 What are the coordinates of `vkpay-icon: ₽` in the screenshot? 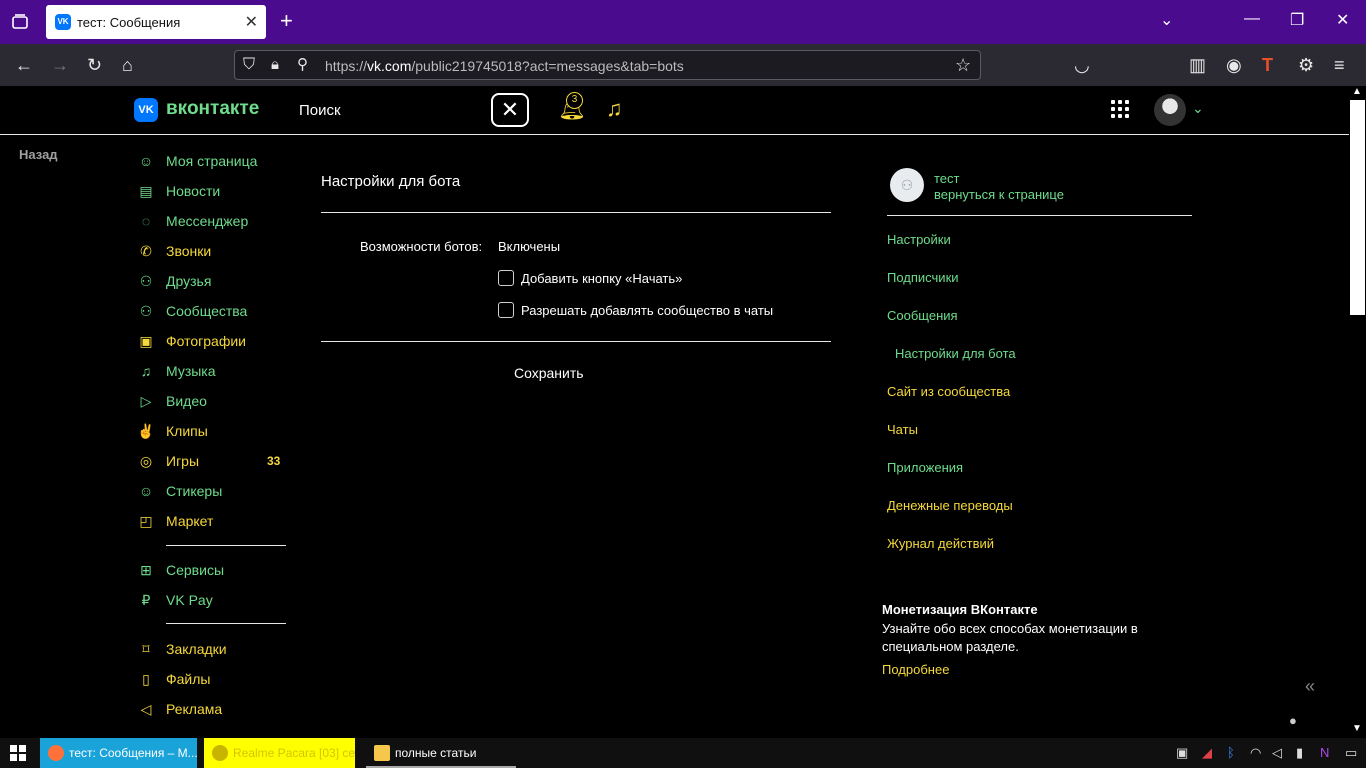 It's located at (146, 600).